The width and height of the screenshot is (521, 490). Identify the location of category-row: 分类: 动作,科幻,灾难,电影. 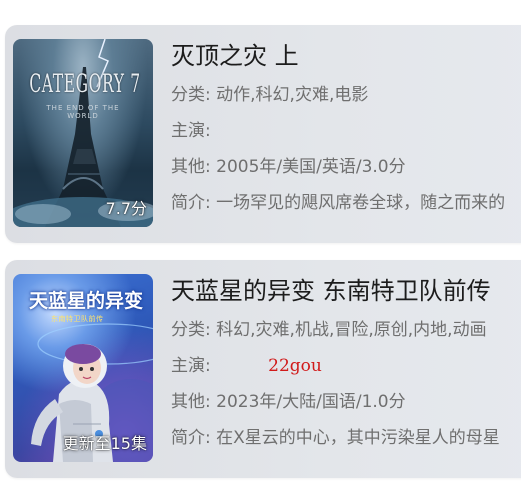
(346, 95).